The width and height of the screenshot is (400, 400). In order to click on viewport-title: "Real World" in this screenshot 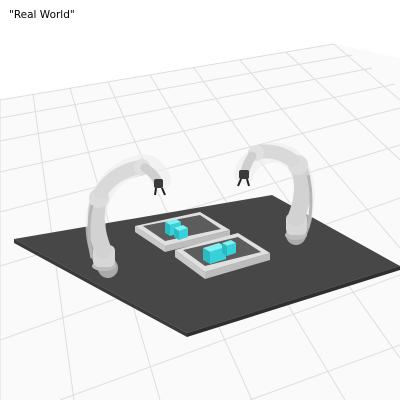, I will do `click(42, 15)`.